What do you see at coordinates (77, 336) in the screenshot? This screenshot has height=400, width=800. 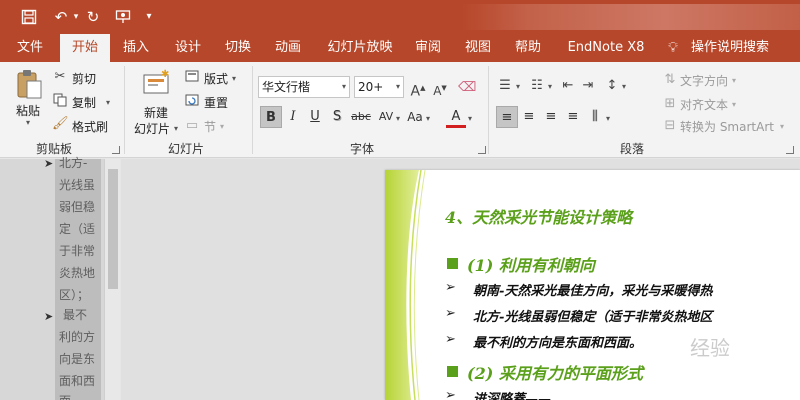 I see `outline-text-line: 利的方` at bounding box center [77, 336].